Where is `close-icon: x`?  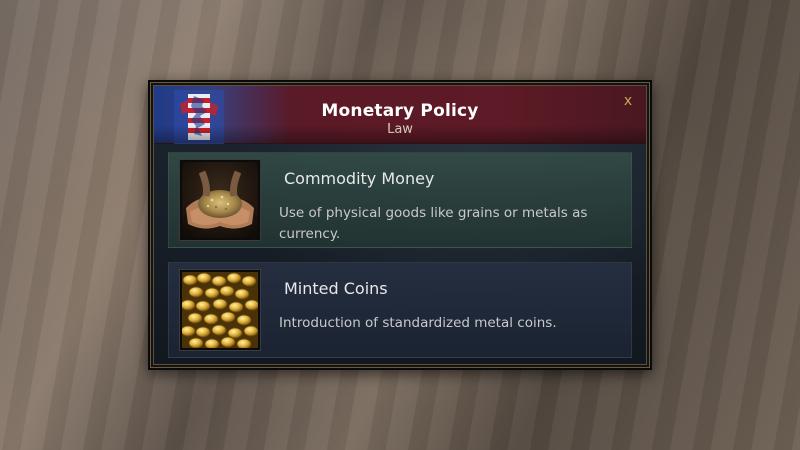 close-icon: x is located at coordinates (628, 101).